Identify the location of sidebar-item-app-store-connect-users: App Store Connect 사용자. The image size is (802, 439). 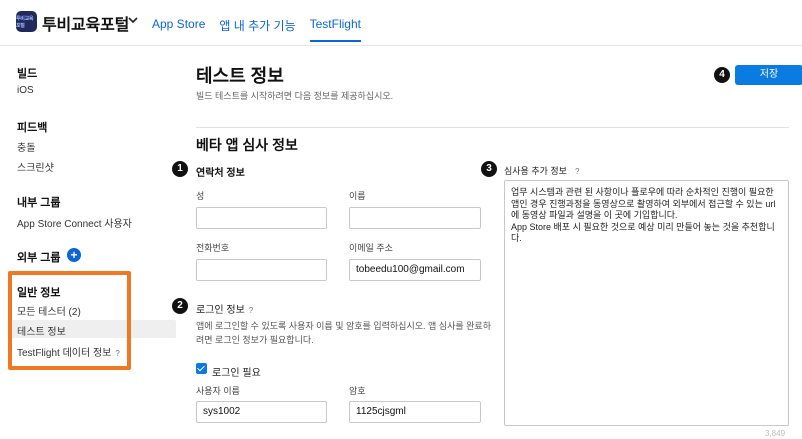
(74, 222).